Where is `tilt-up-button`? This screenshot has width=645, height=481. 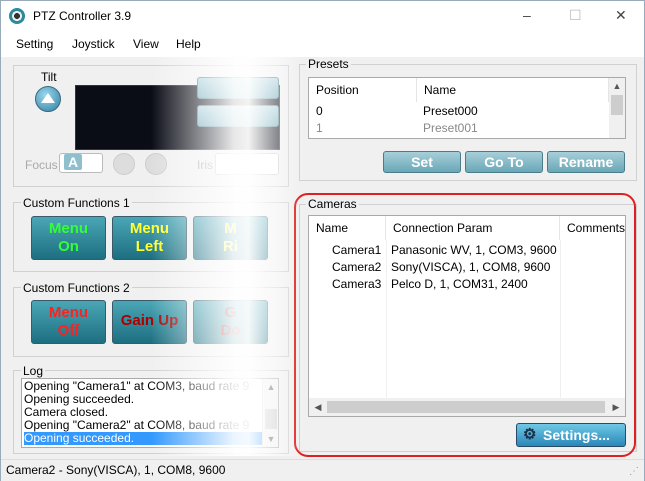
tilt-up-button is located at coordinates (48, 99).